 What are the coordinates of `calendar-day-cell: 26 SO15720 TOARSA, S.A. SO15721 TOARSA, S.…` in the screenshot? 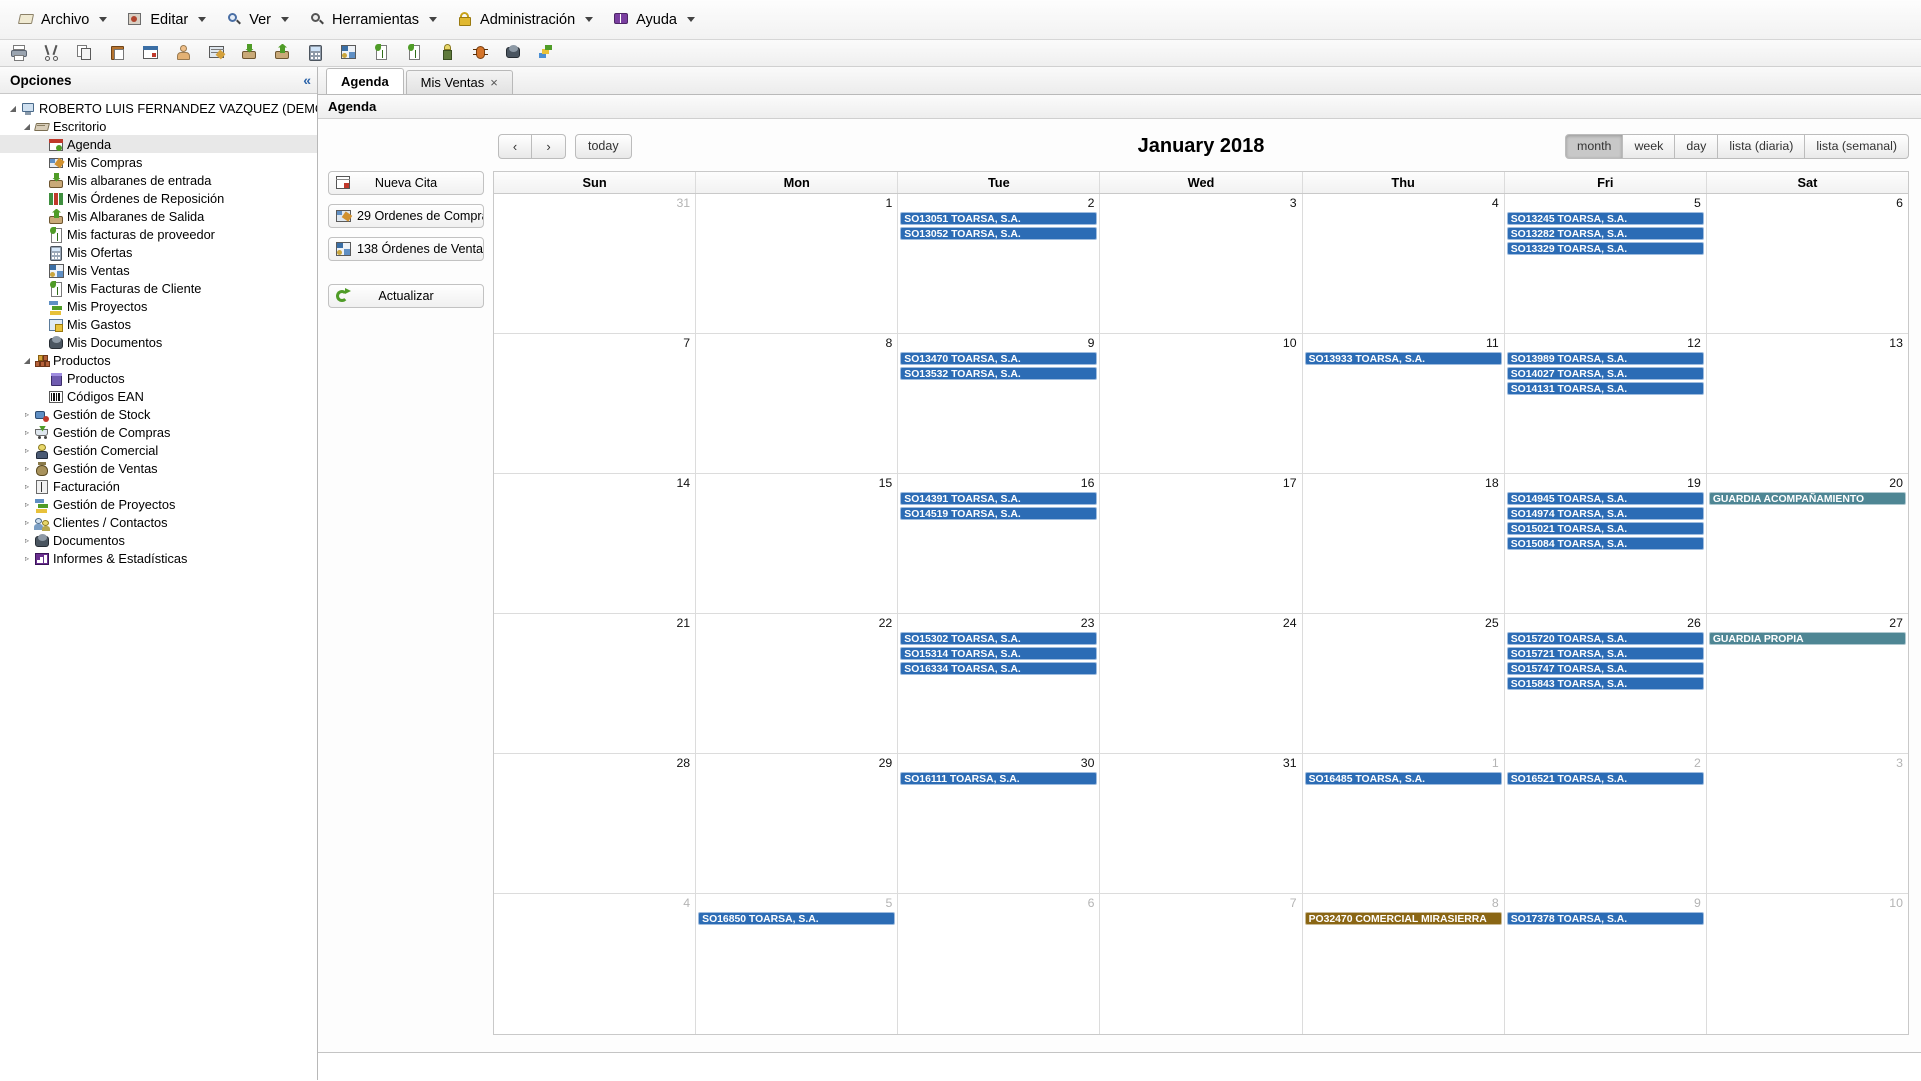 It's located at (1606, 683).